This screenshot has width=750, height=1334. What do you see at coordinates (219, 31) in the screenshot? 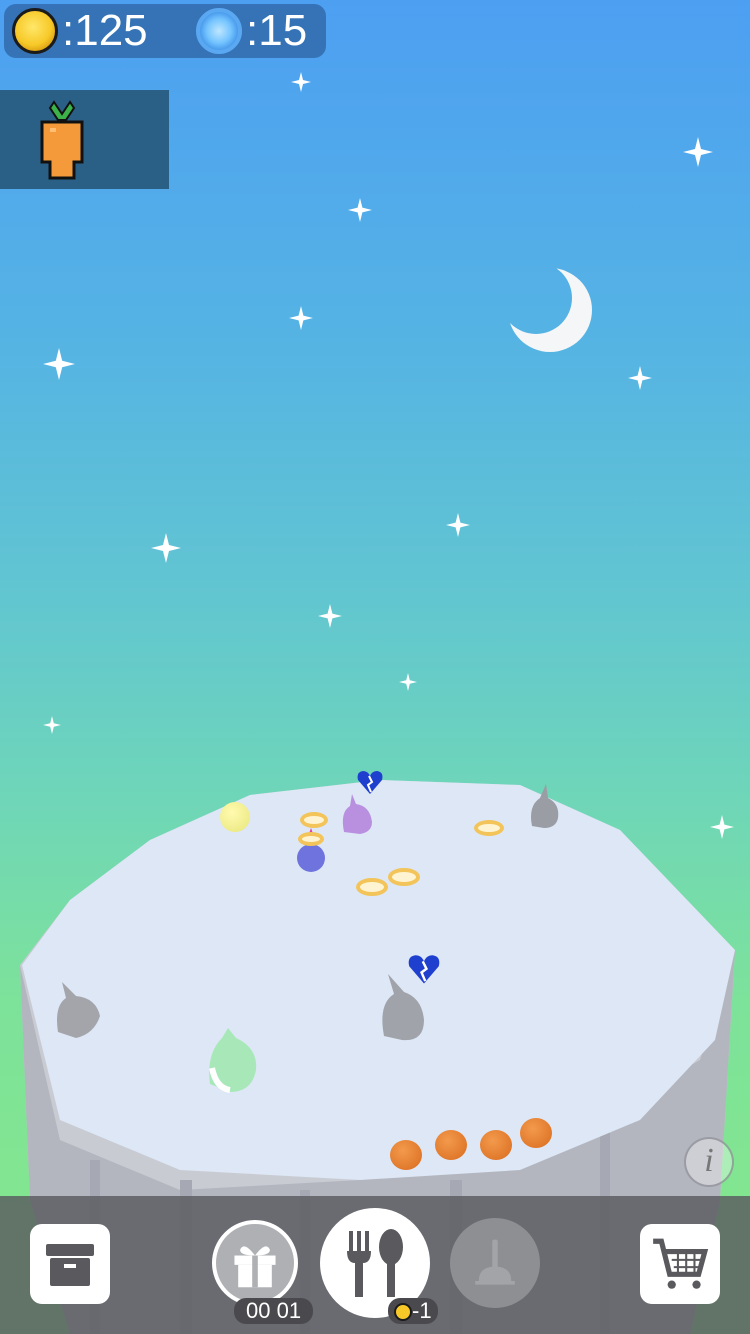
I see `blue-gem-icon` at bounding box center [219, 31].